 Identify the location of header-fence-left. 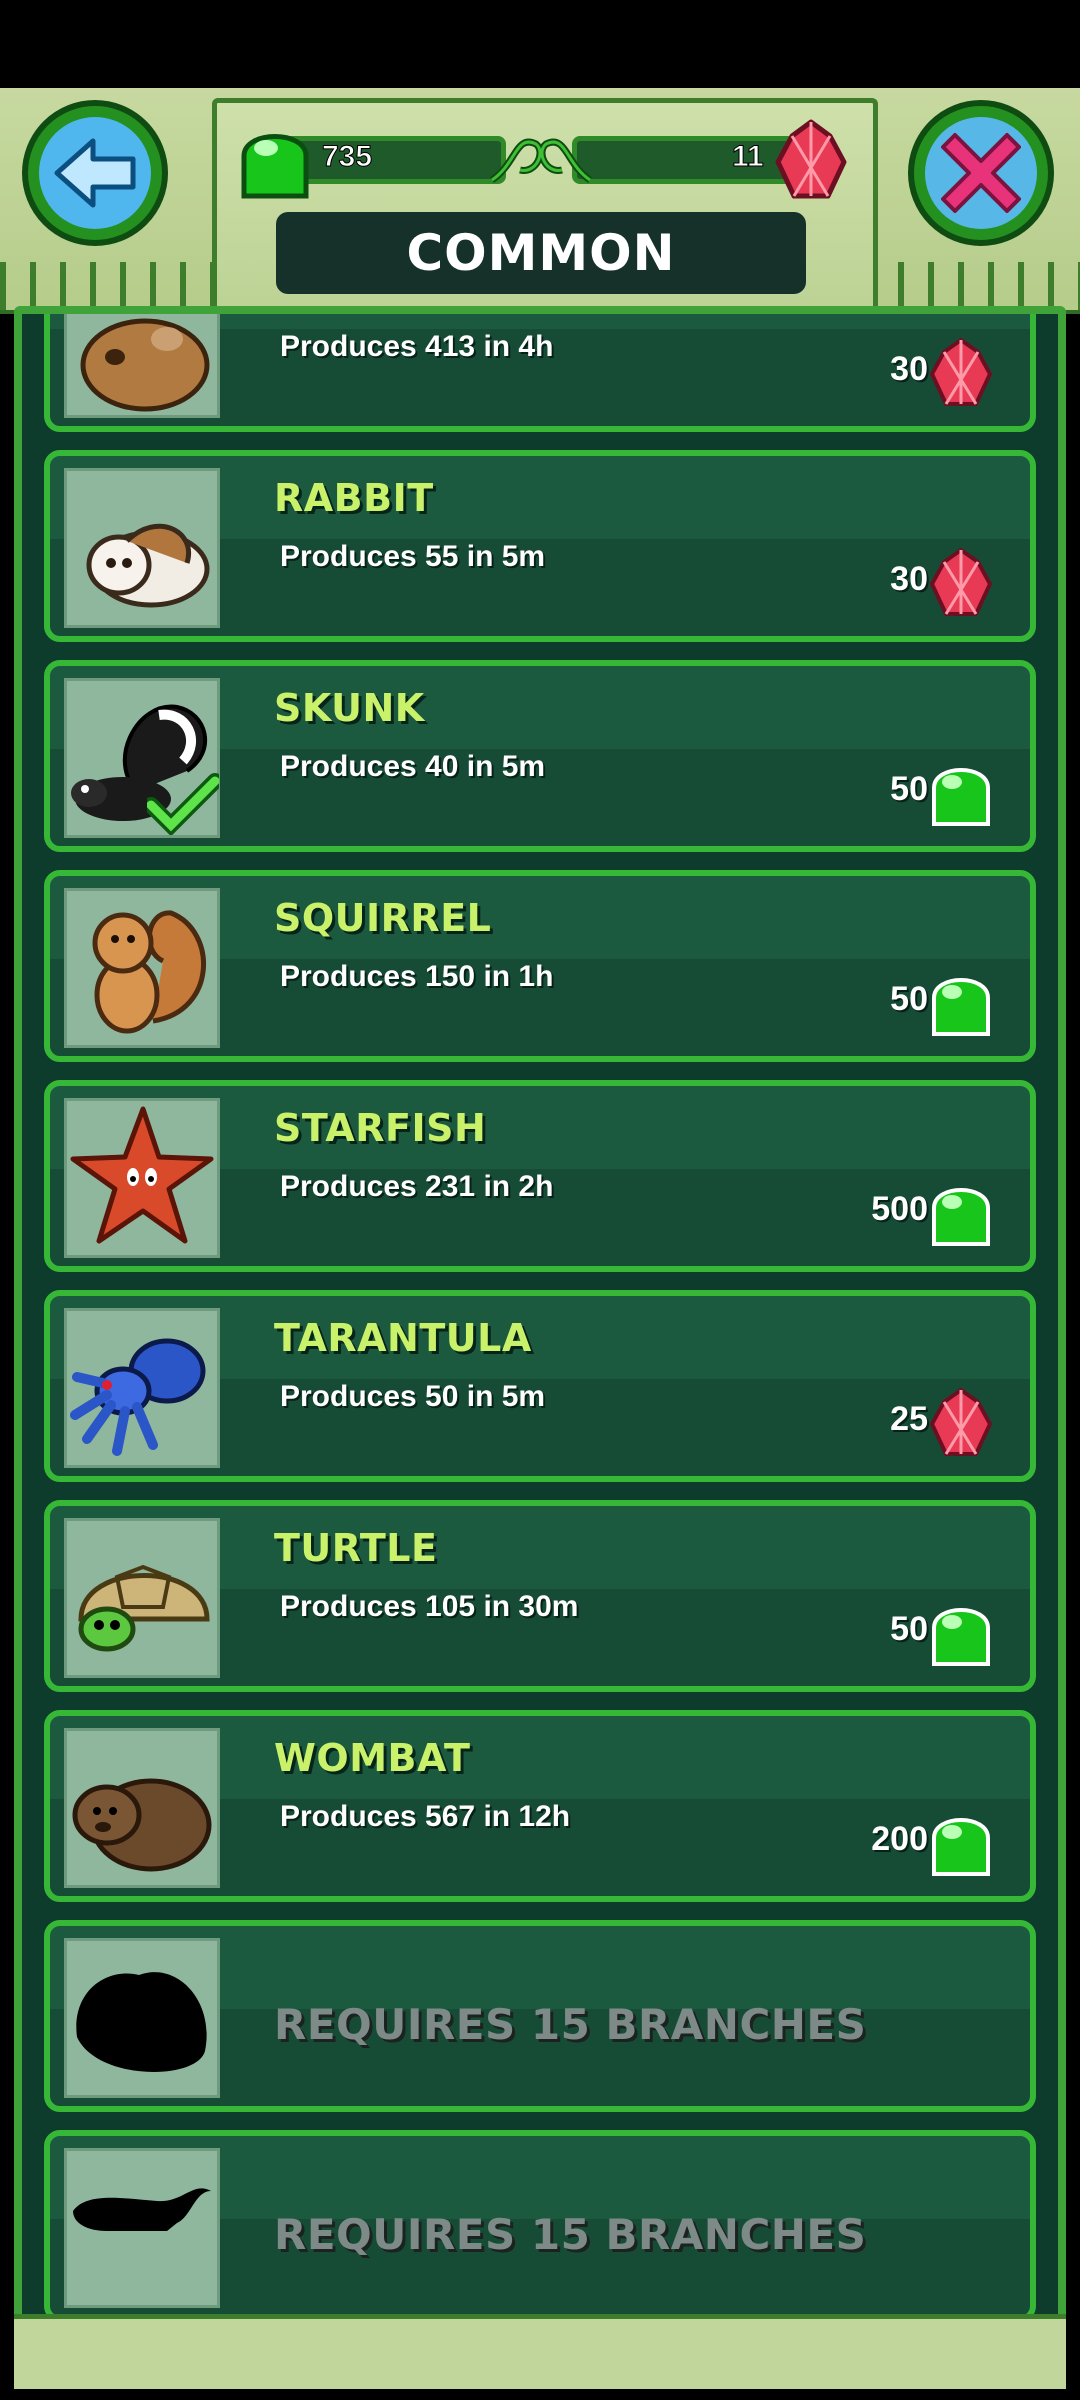
(106, 286).